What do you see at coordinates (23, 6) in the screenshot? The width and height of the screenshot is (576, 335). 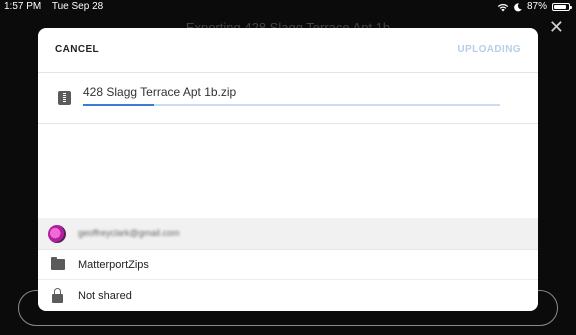 I see `status-time: 1:57 PM` at bounding box center [23, 6].